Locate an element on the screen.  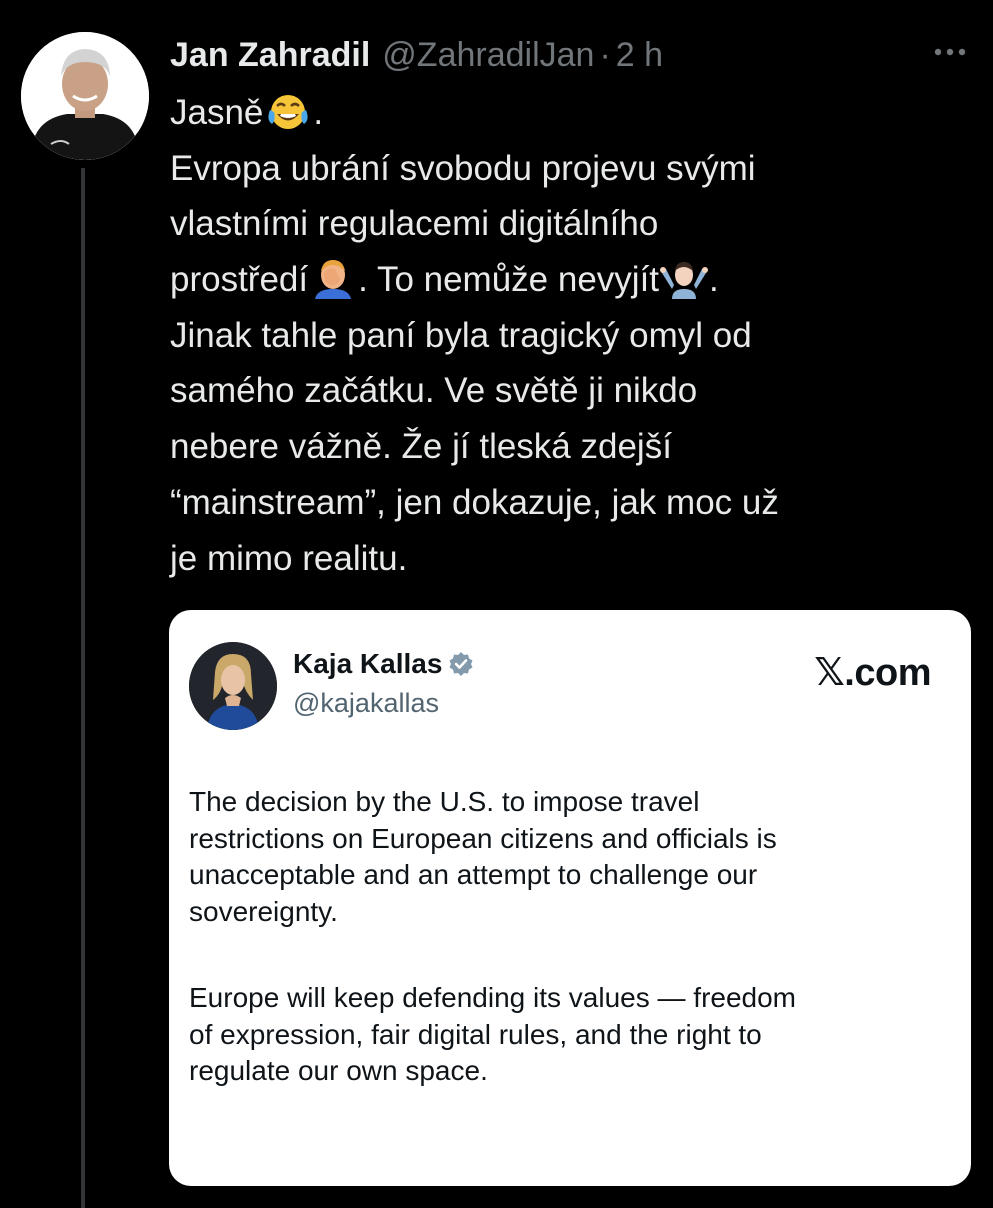
quoted-text-line: sovereignty. is located at coordinates (263, 911).